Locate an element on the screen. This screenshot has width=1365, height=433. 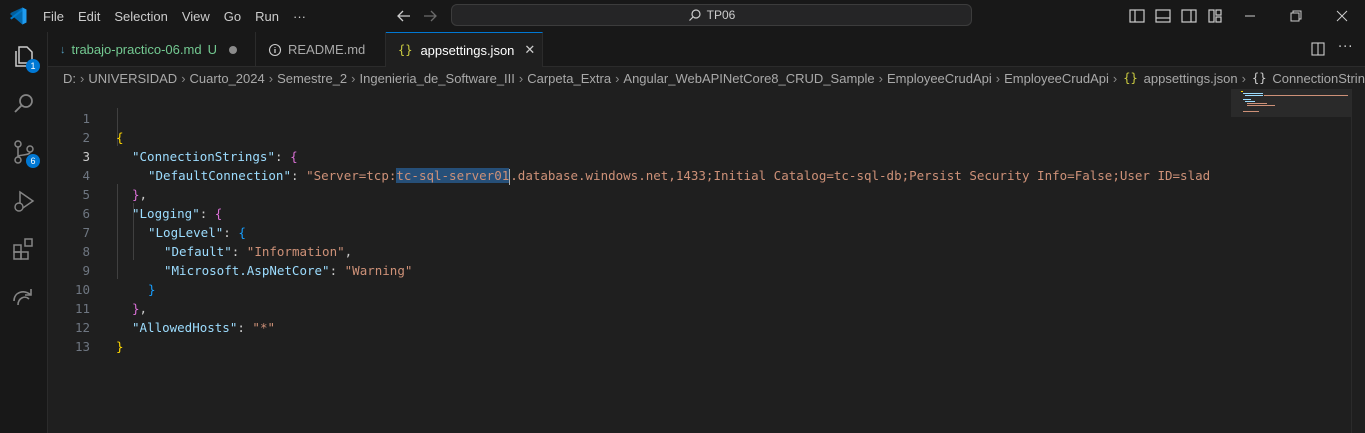
source-control-badge: 6 is located at coordinates (33, 161).